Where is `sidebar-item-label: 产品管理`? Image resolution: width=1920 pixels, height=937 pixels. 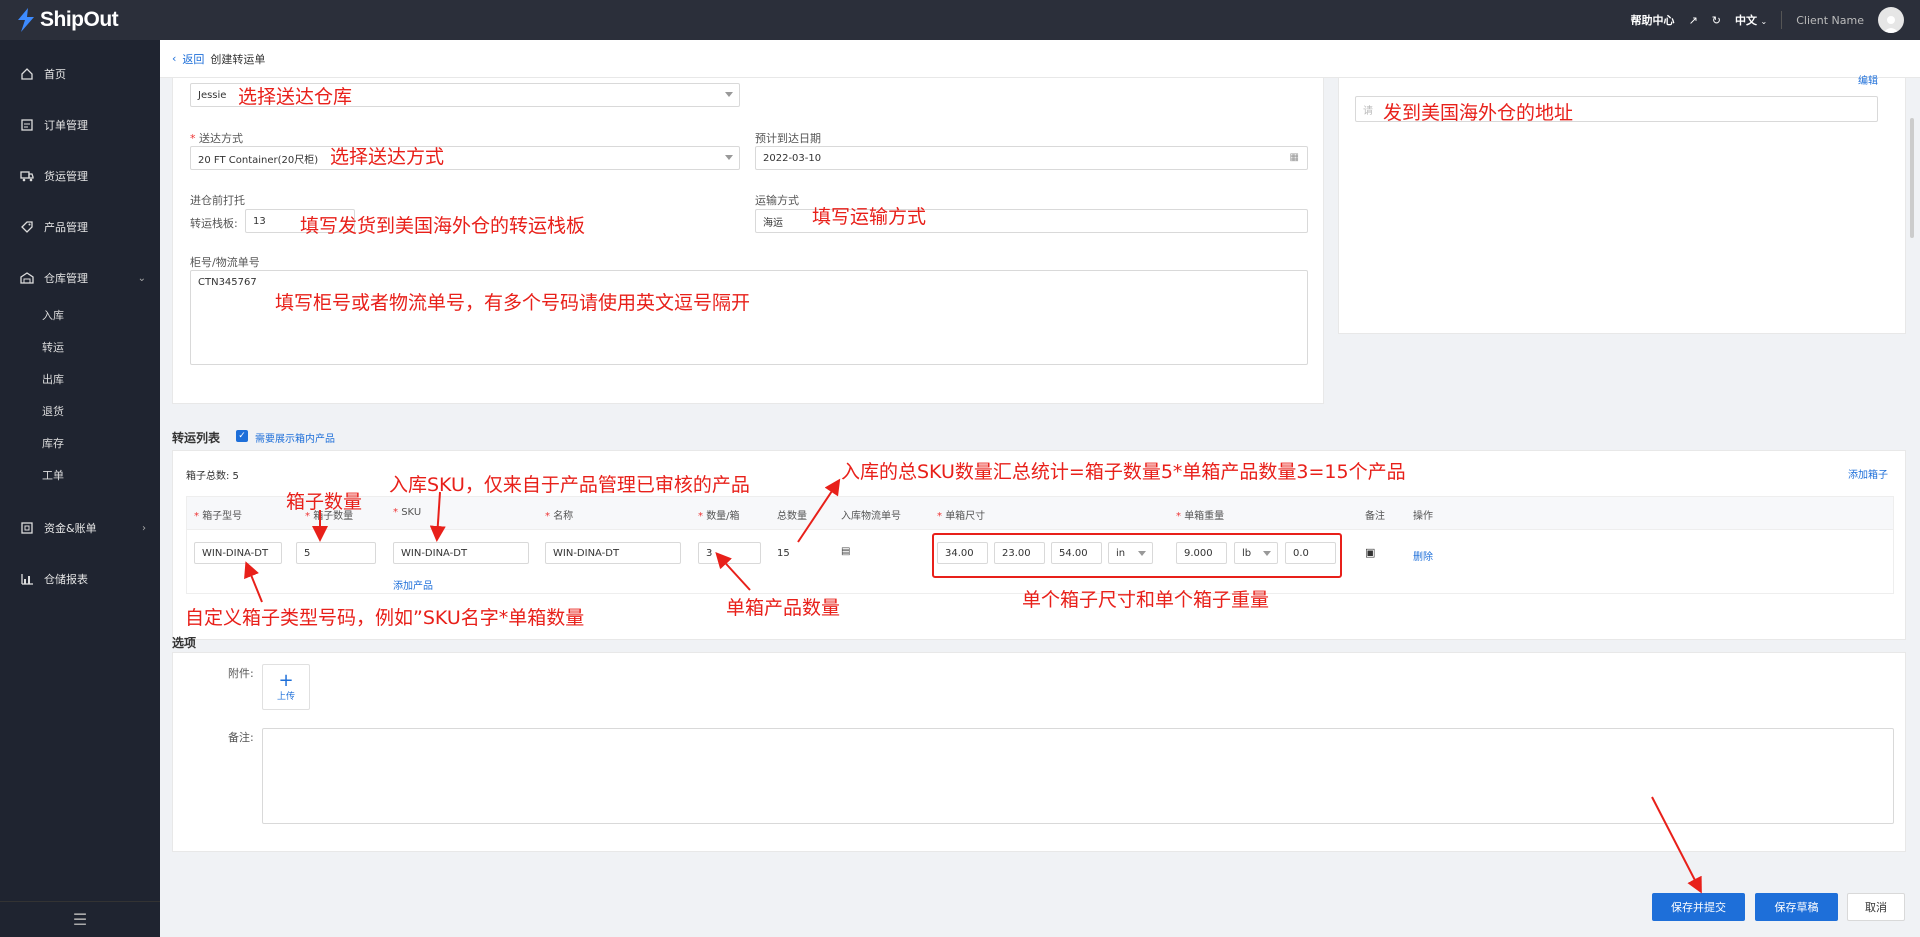
sidebar-item-label: 产品管理 is located at coordinates (66, 227).